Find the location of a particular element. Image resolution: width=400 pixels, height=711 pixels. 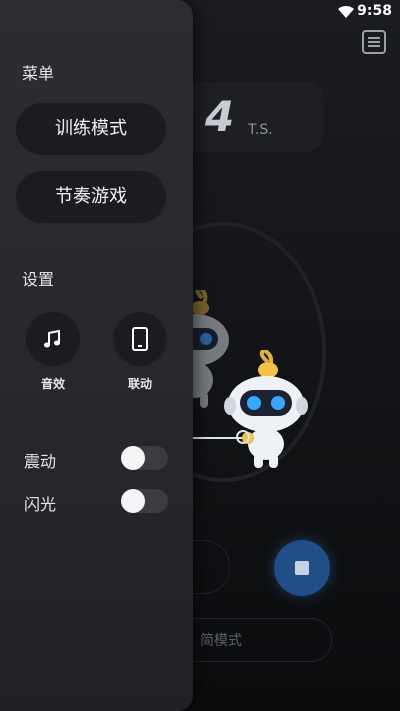

music-note-icon is located at coordinates (52, 338).